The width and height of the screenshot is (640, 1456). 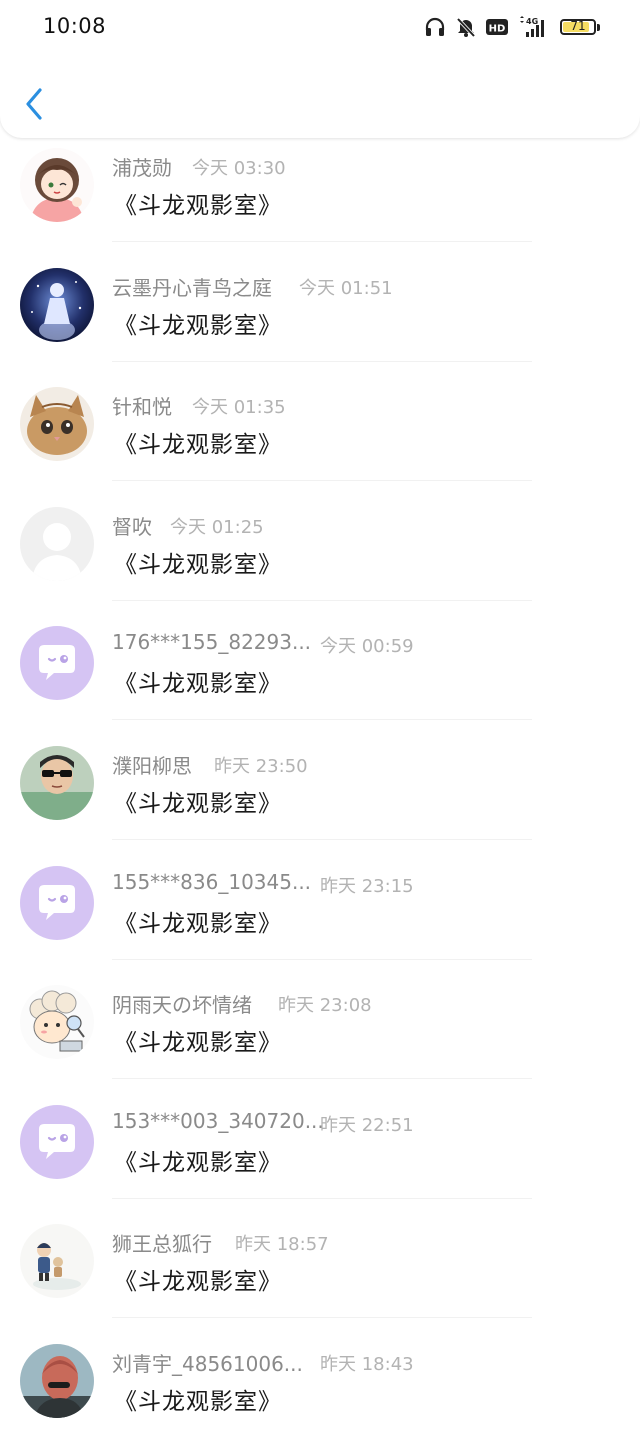 What do you see at coordinates (320, 439) in the screenshot?
I see `list-item: 针和悦 今天 01:35 《斗龙观影室》` at bounding box center [320, 439].